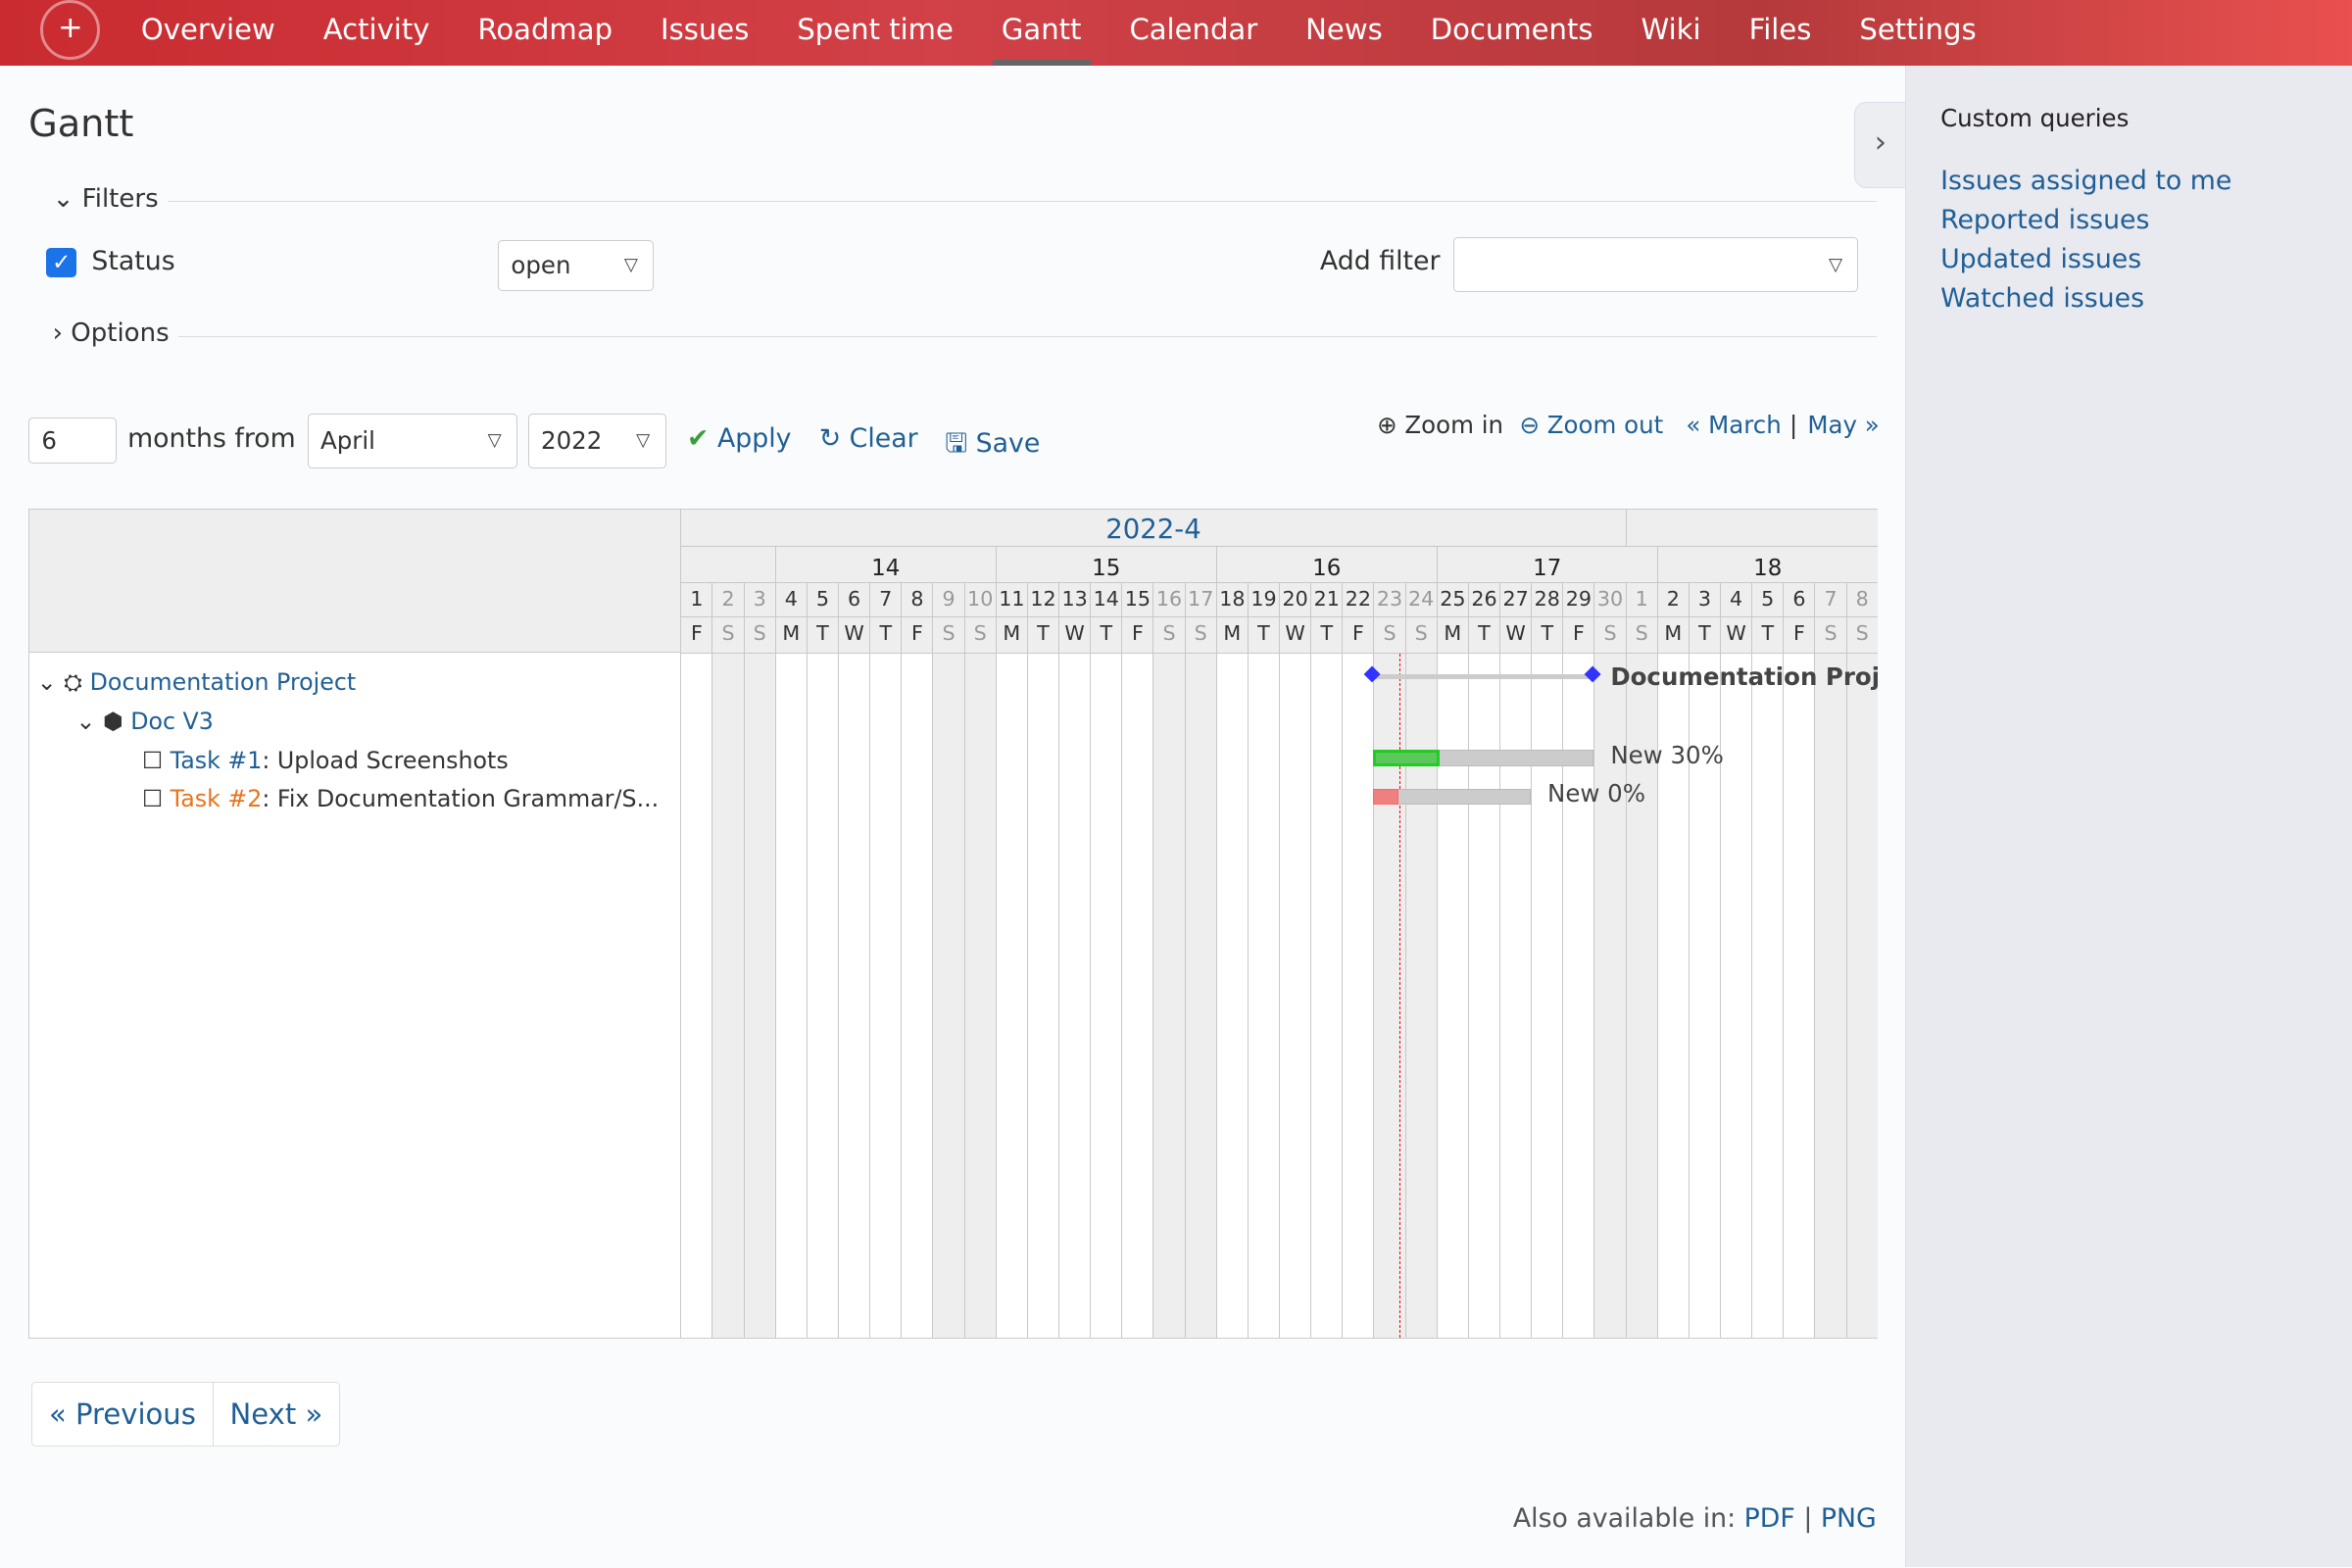  I want to click on sidebar-query-item: Updated issues, so click(2085, 259).